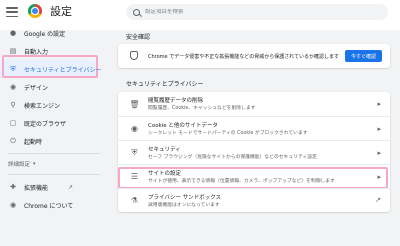 The image size is (400, 246). What do you see at coordinates (13, 51) in the screenshot?
I see `autofill-icon: ▤` at bounding box center [13, 51].